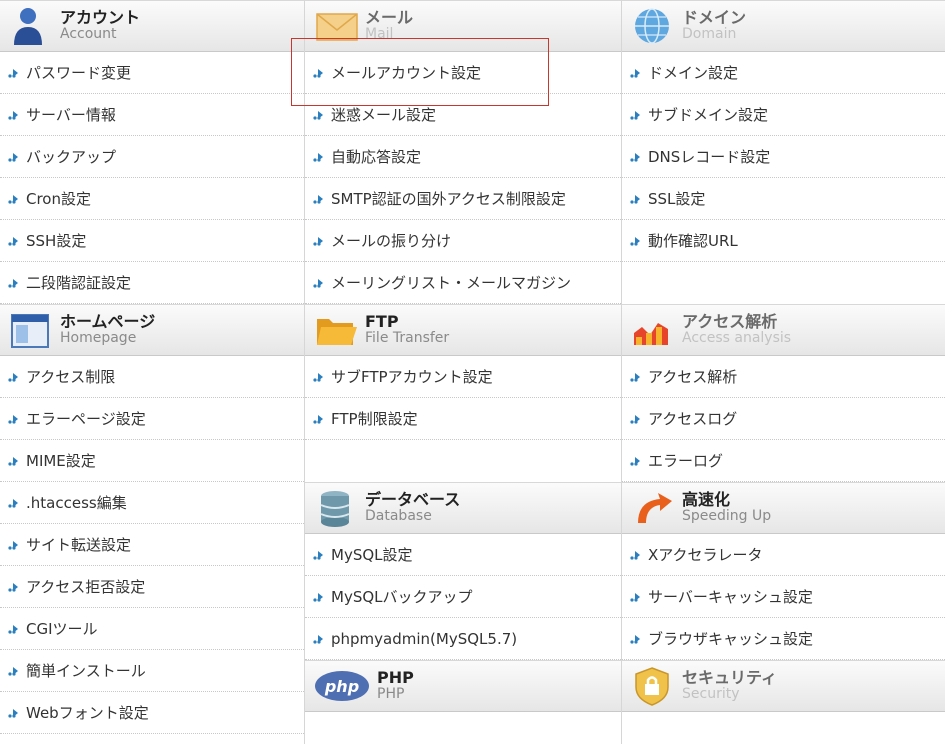 The height and width of the screenshot is (744, 945). What do you see at coordinates (31, 26) in the screenshot?
I see `person-icon` at bounding box center [31, 26].